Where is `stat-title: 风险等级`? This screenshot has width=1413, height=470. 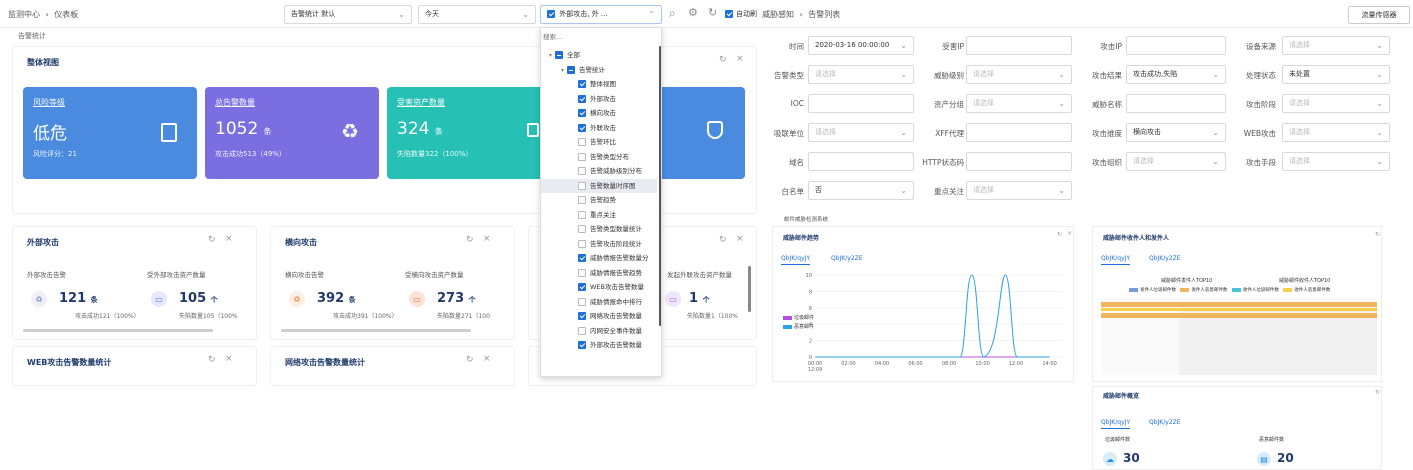 stat-title: 风险等级 is located at coordinates (49, 102).